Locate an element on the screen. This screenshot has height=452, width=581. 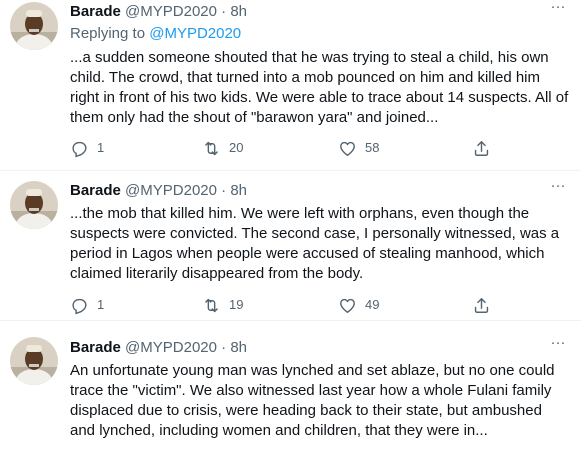
retweet-button: 20 is located at coordinates (222, 148).